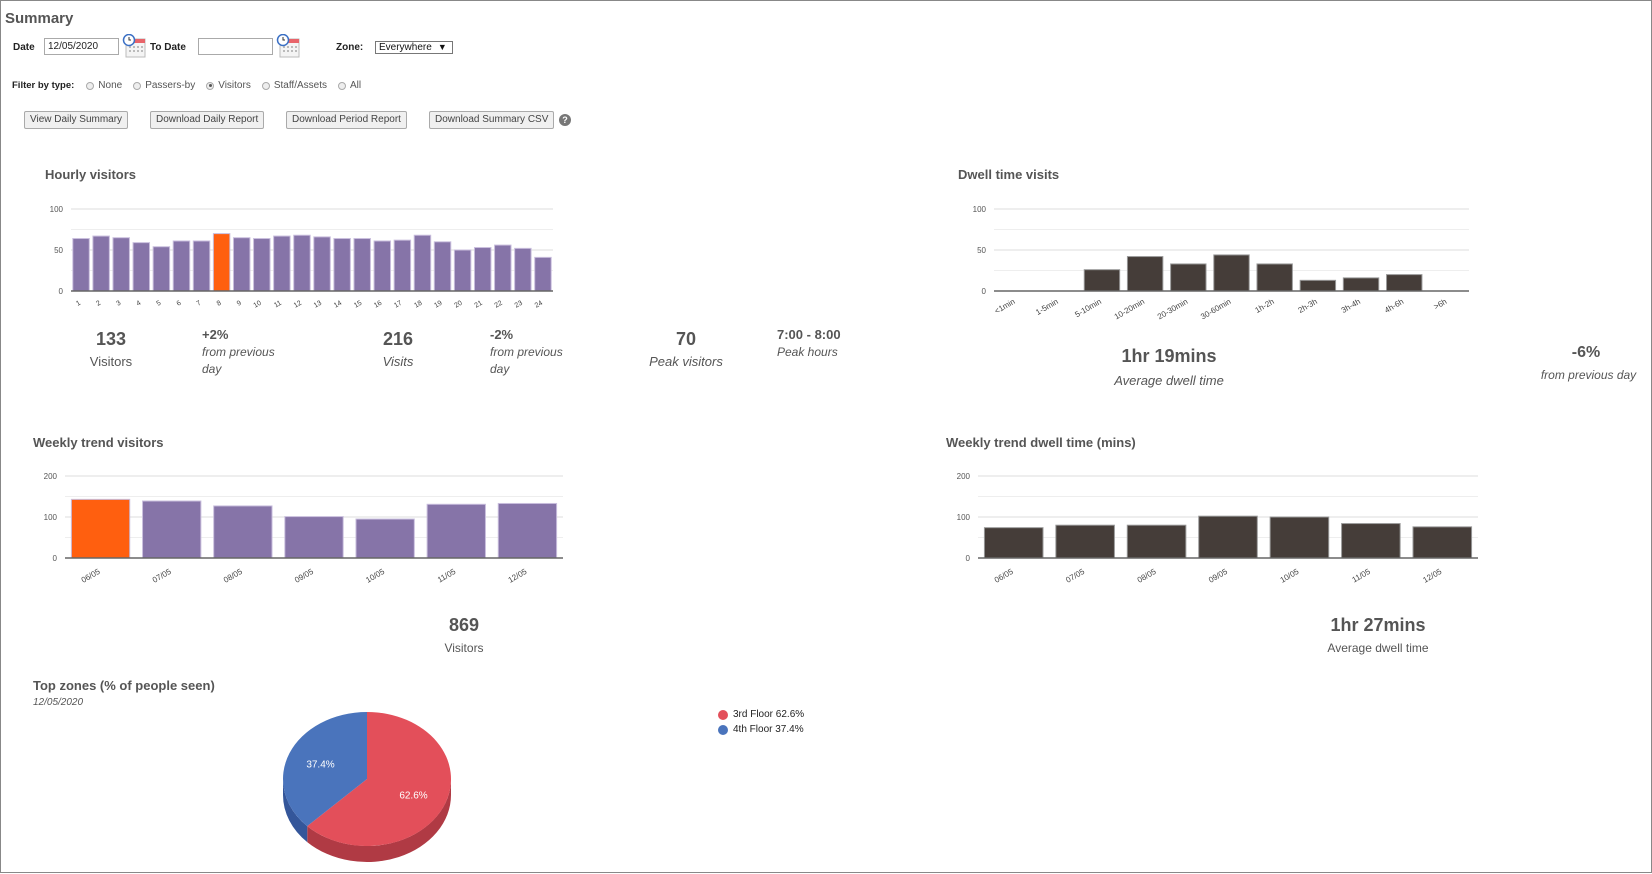 The height and width of the screenshot is (874, 1652). What do you see at coordinates (1404, 283) in the screenshot?
I see `bar-4h-6h` at bounding box center [1404, 283].